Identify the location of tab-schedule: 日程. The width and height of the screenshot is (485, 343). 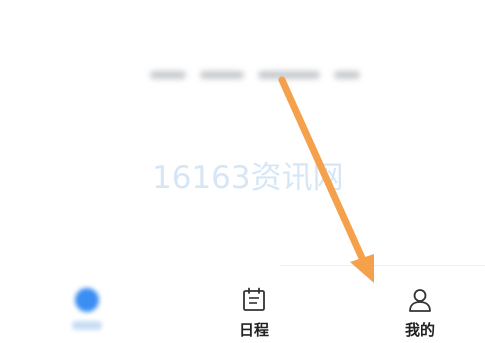
(254, 305).